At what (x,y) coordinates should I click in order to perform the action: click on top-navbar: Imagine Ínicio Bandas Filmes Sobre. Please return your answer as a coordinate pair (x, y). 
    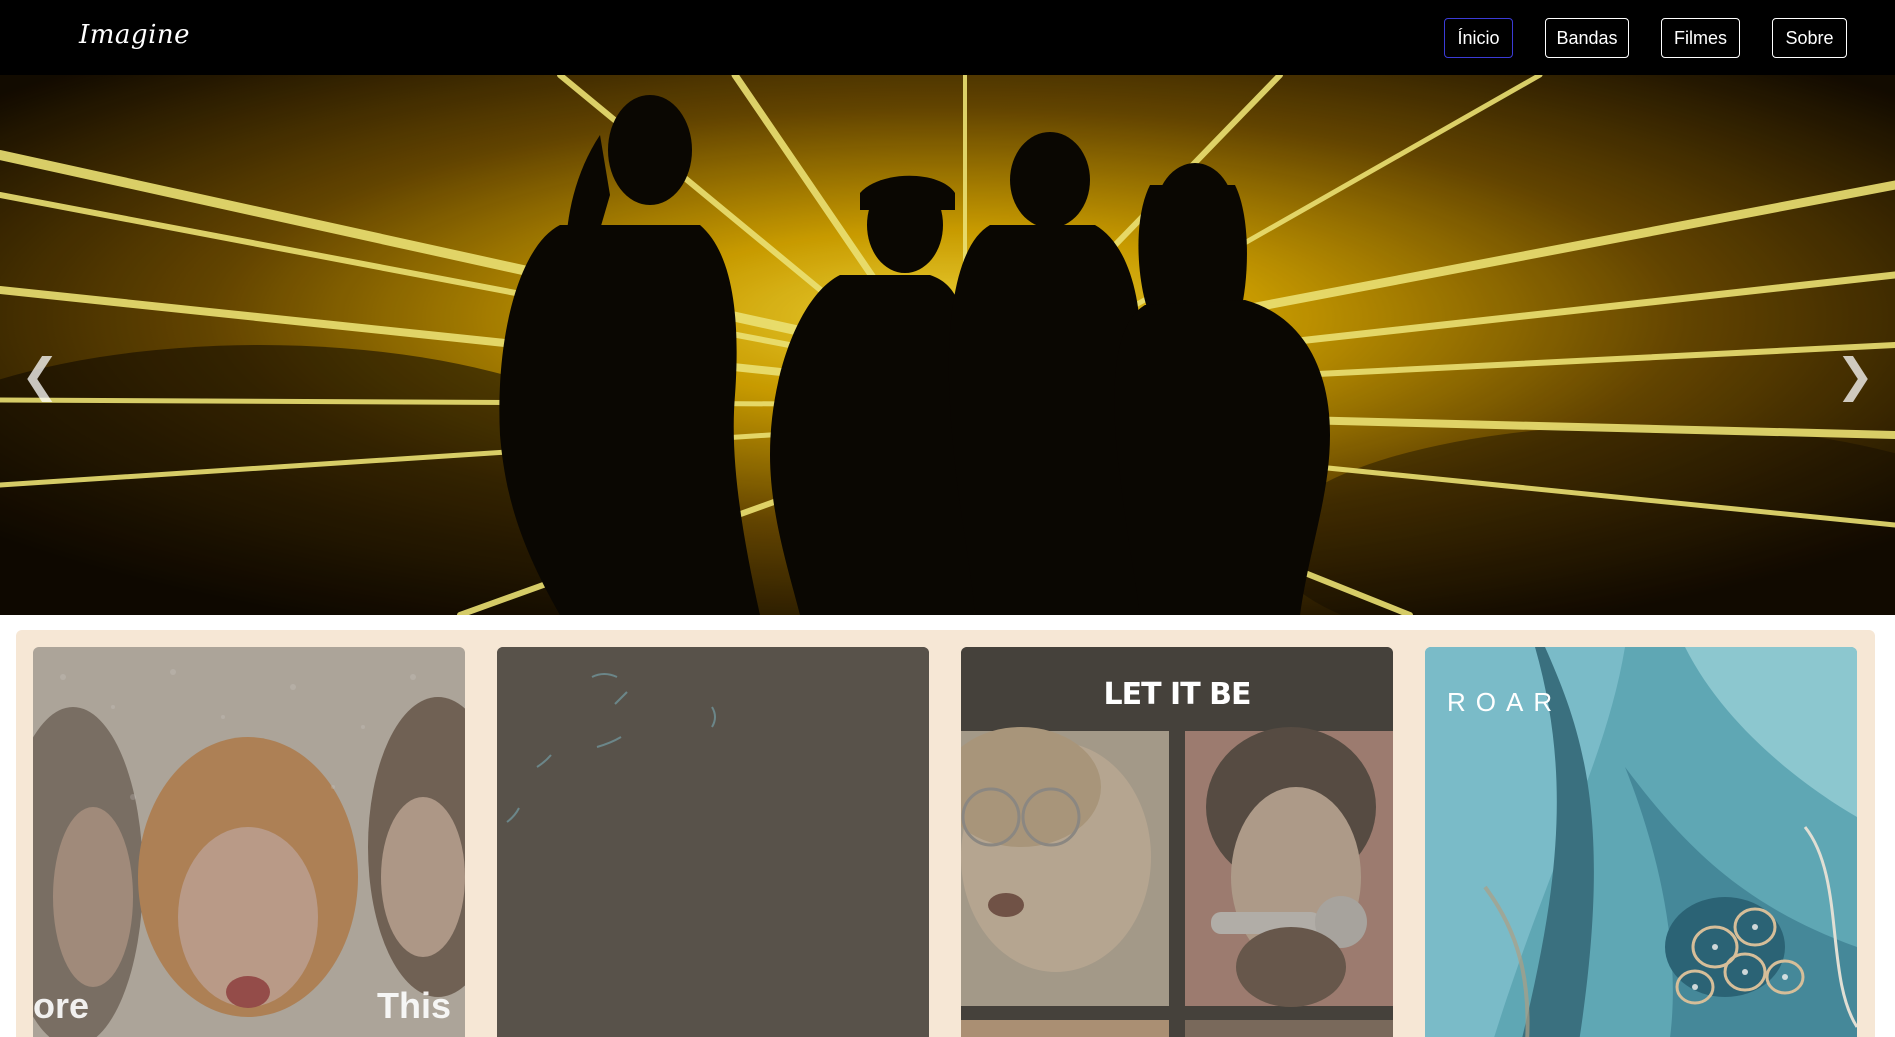
    Looking at the image, I should click on (947, 37).